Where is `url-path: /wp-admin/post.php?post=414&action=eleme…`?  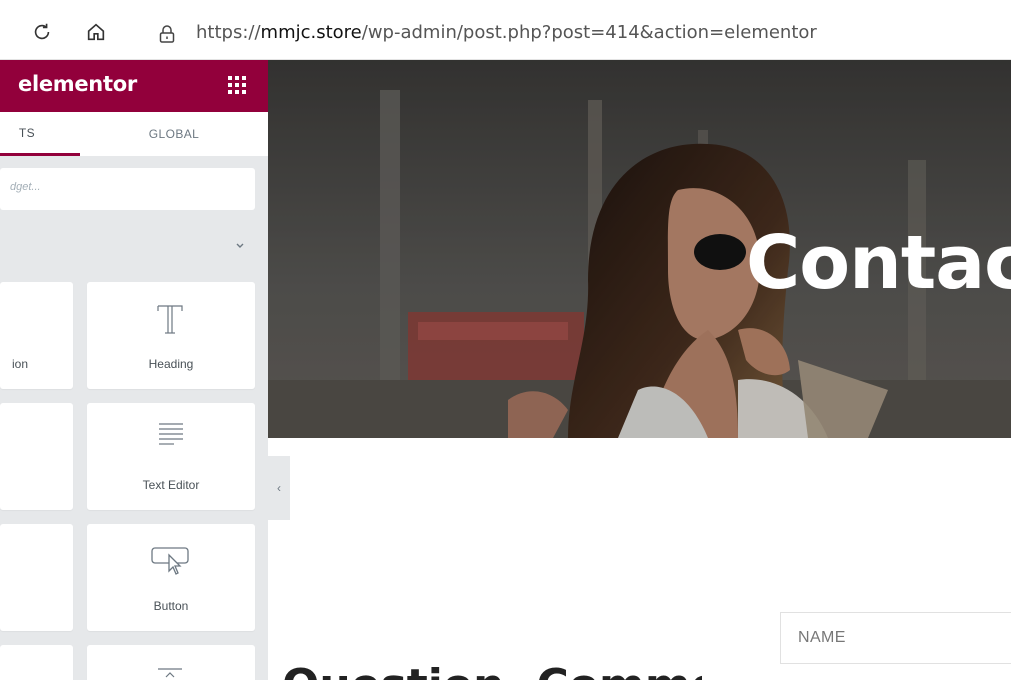
url-path: /wp-admin/post.php?post=414&action=eleme… is located at coordinates (589, 32).